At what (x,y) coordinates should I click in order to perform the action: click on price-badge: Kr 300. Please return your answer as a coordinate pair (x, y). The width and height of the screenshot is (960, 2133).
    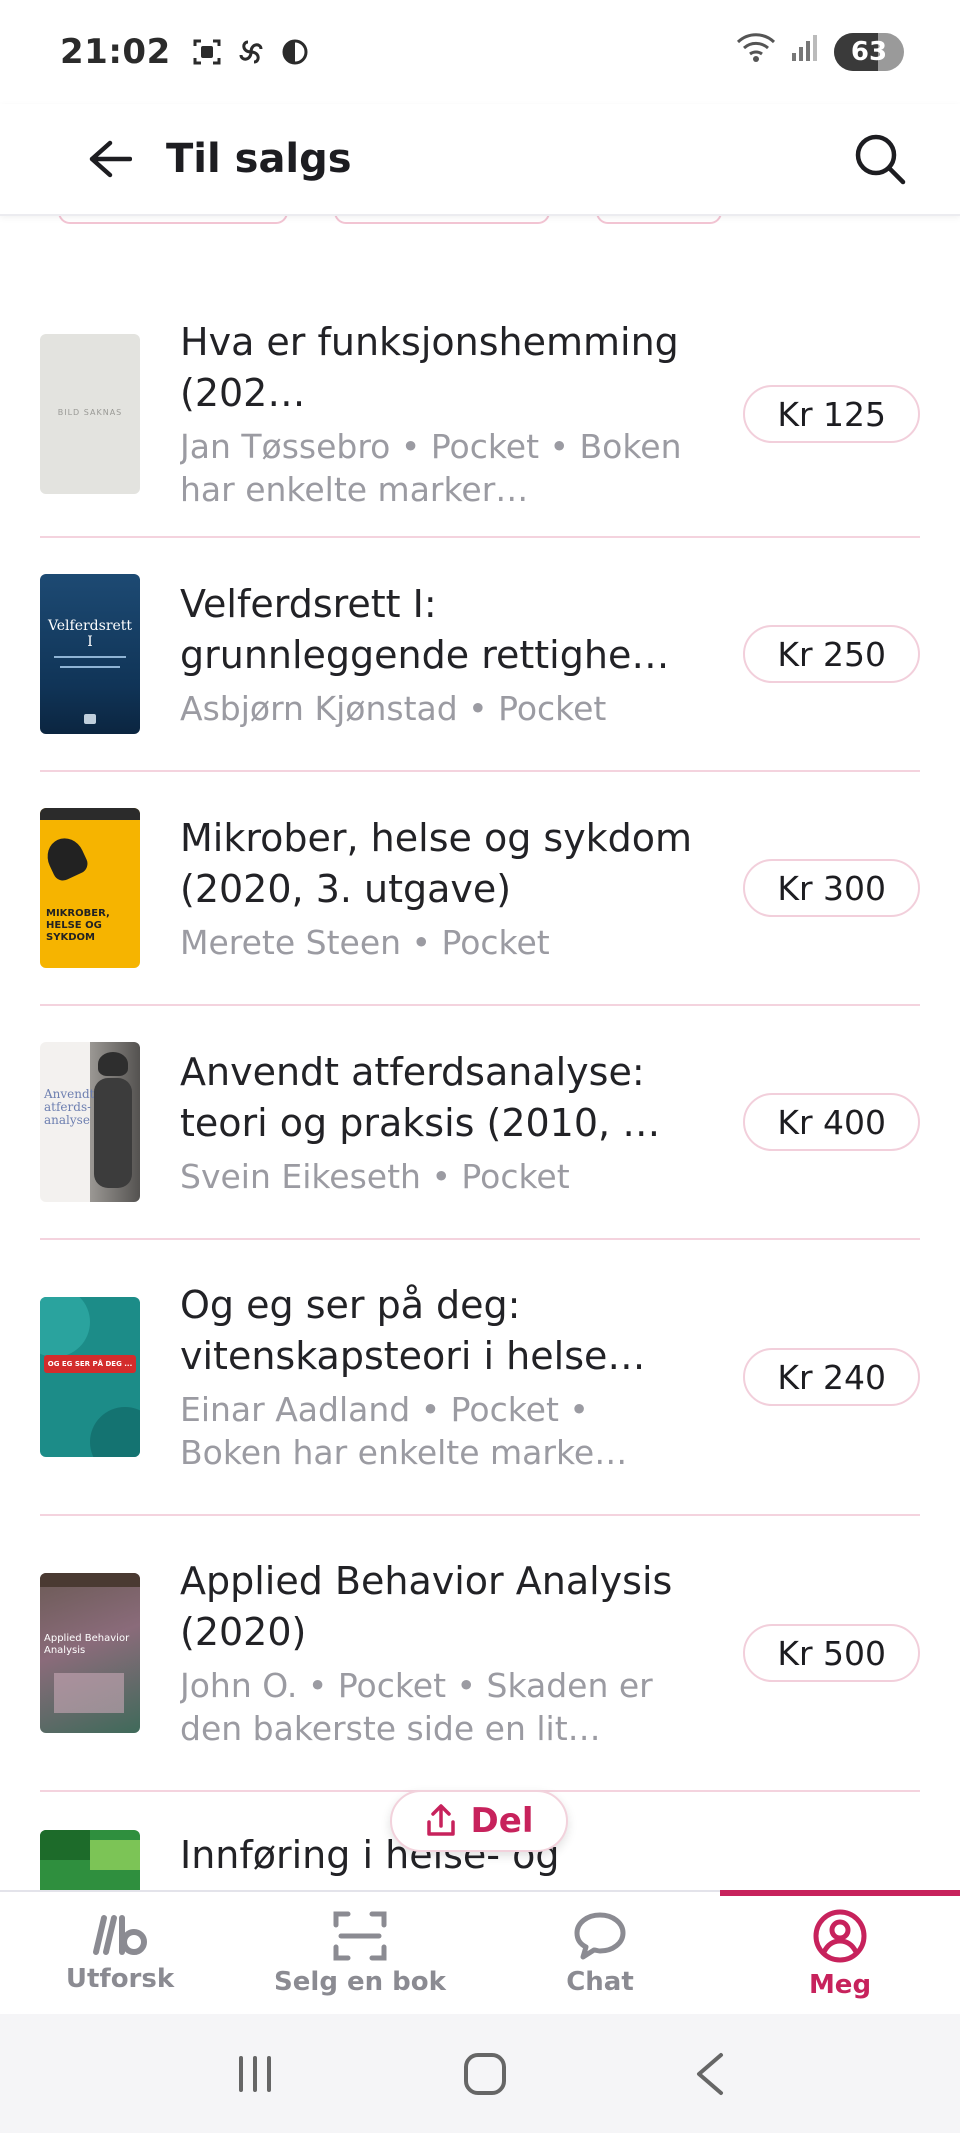
    Looking at the image, I should click on (831, 888).